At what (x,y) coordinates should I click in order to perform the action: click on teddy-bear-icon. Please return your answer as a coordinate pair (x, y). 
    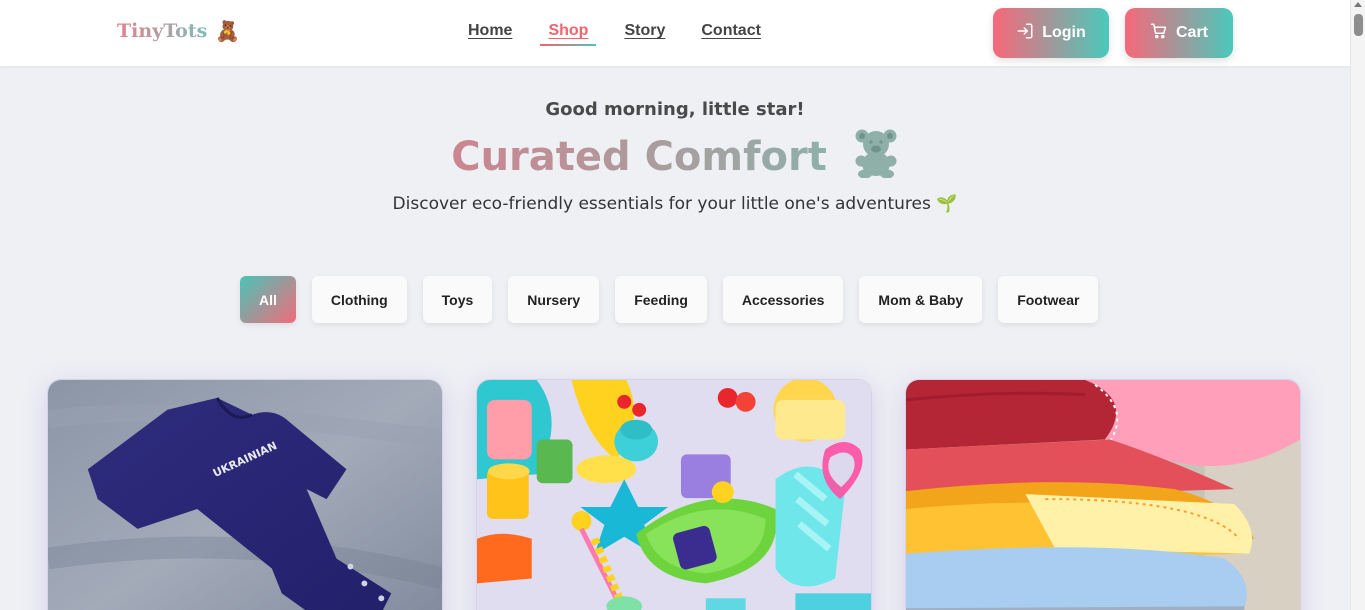
    Looking at the image, I should click on (876, 158).